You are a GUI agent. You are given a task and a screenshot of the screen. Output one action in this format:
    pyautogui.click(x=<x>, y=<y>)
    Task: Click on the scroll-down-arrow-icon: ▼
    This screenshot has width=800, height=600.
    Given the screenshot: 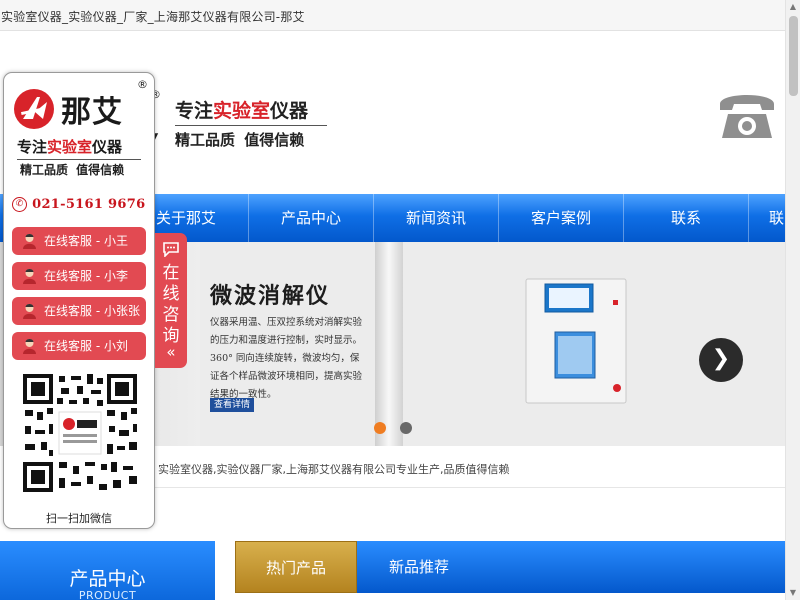 What is the action you would take?
    pyautogui.click(x=793, y=593)
    